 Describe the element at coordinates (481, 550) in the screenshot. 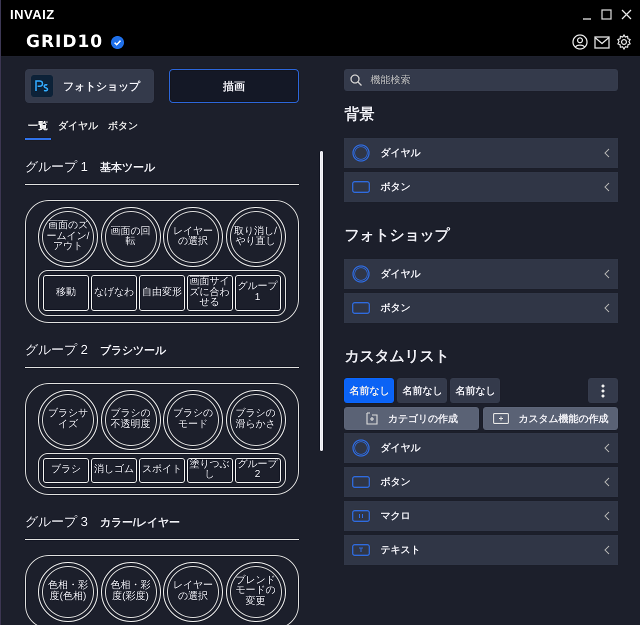

I see `category-row: テキスト` at that location.